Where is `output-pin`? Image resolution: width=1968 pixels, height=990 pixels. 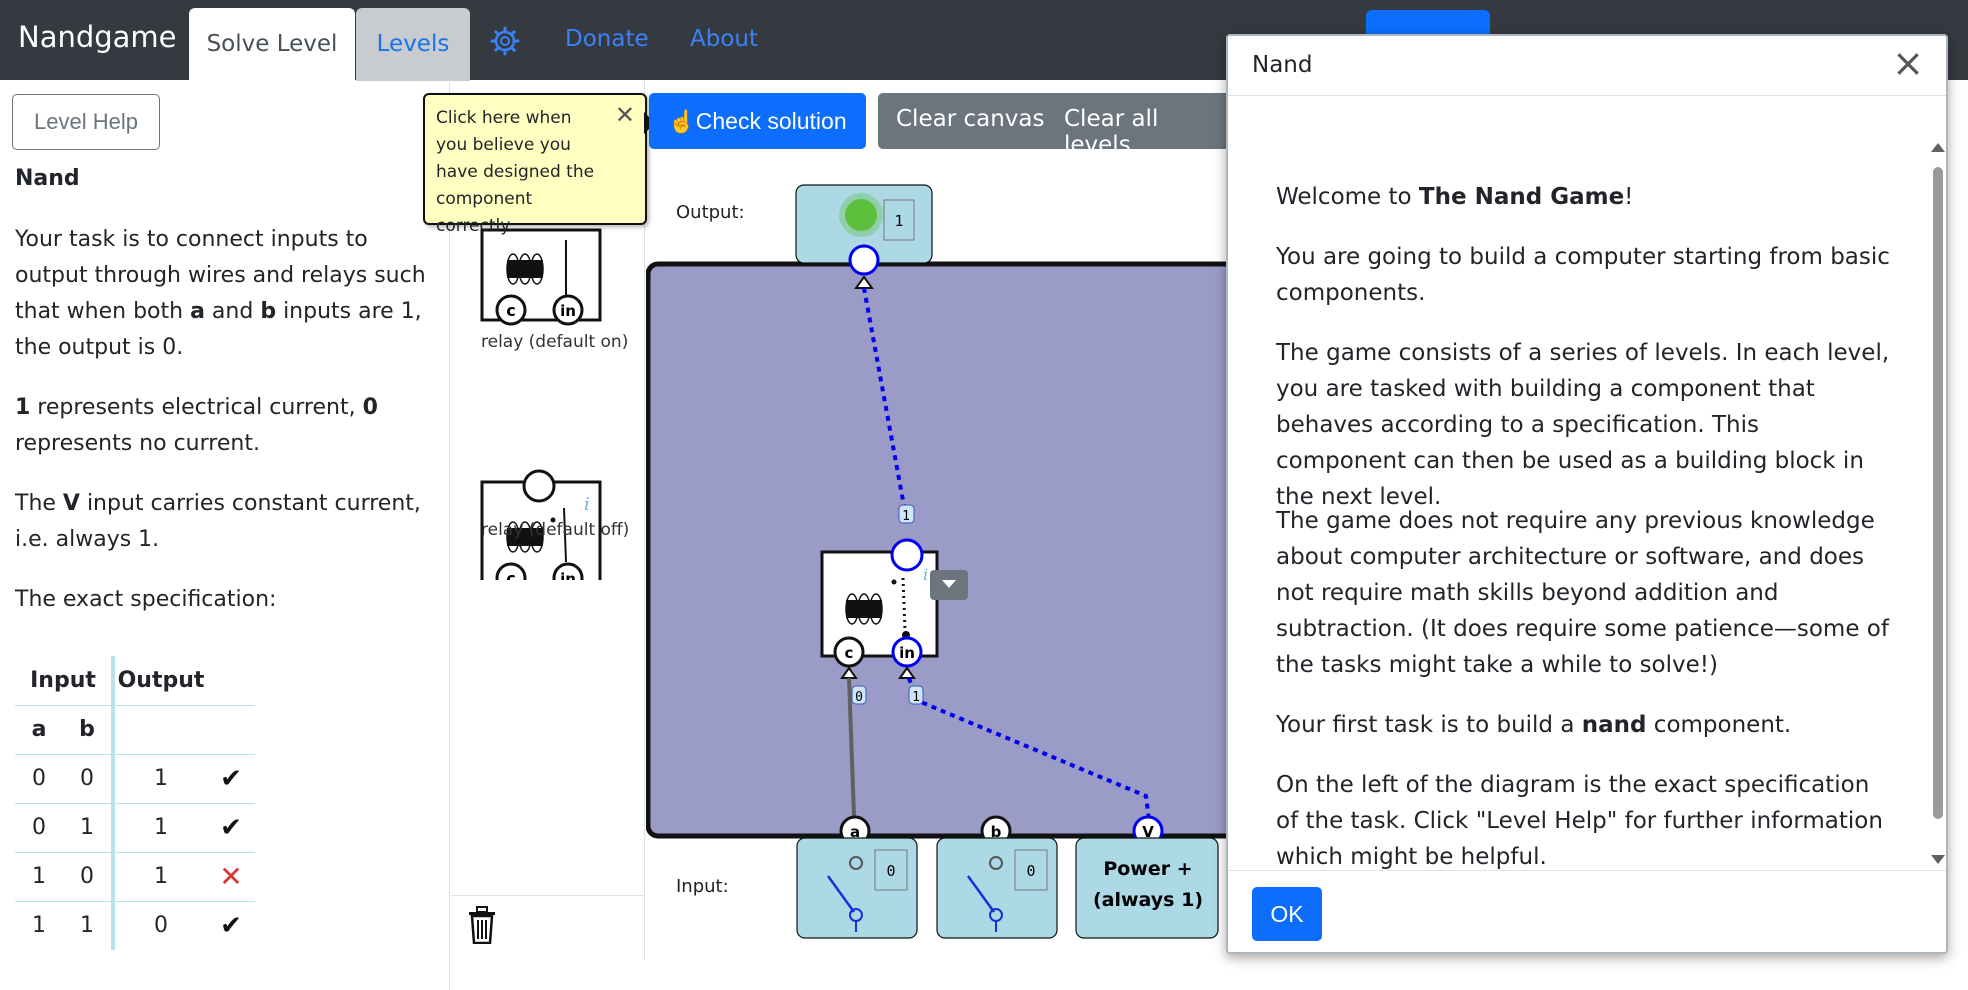 output-pin is located at coordinates (864, 260).